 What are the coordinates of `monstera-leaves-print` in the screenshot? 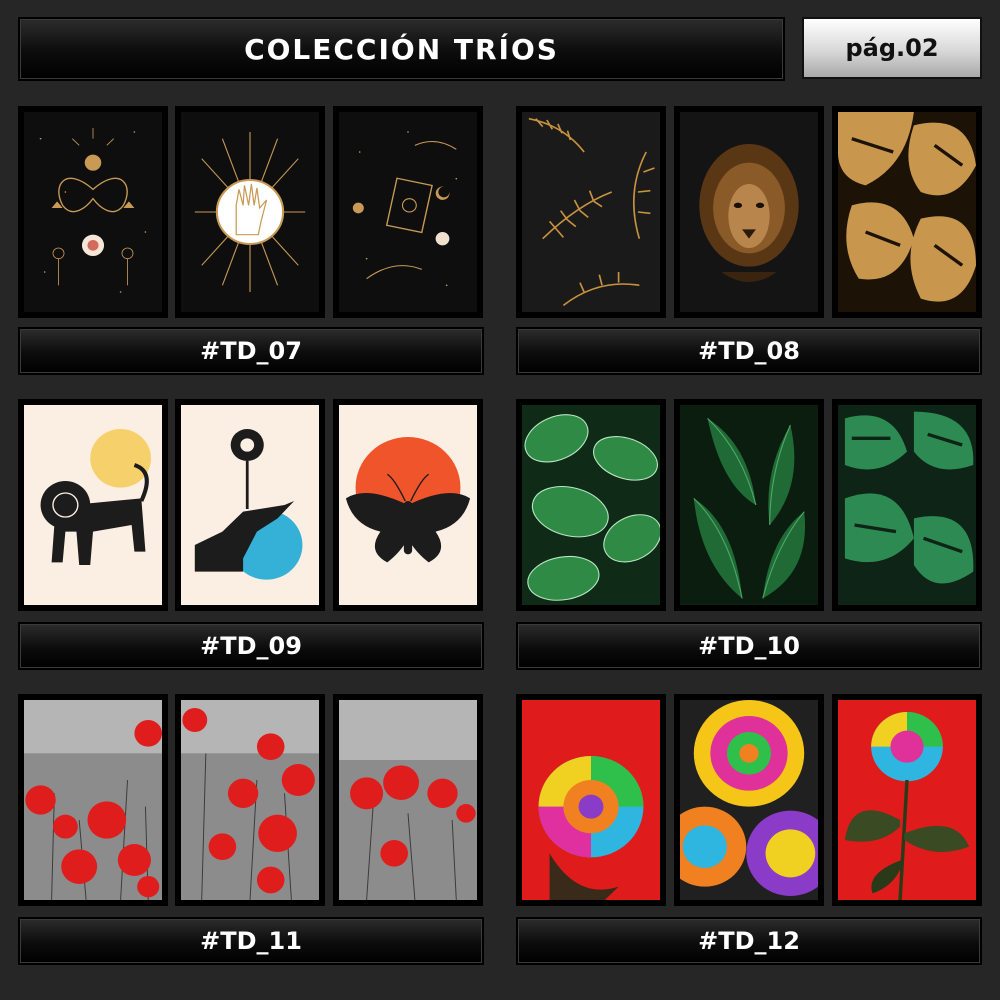 It's located at (907, 505).